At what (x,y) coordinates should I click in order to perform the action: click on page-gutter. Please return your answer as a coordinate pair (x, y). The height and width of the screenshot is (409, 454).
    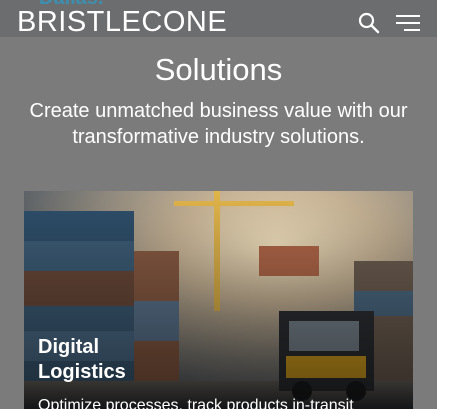
    Looking at the image, I should click on (445, 204).